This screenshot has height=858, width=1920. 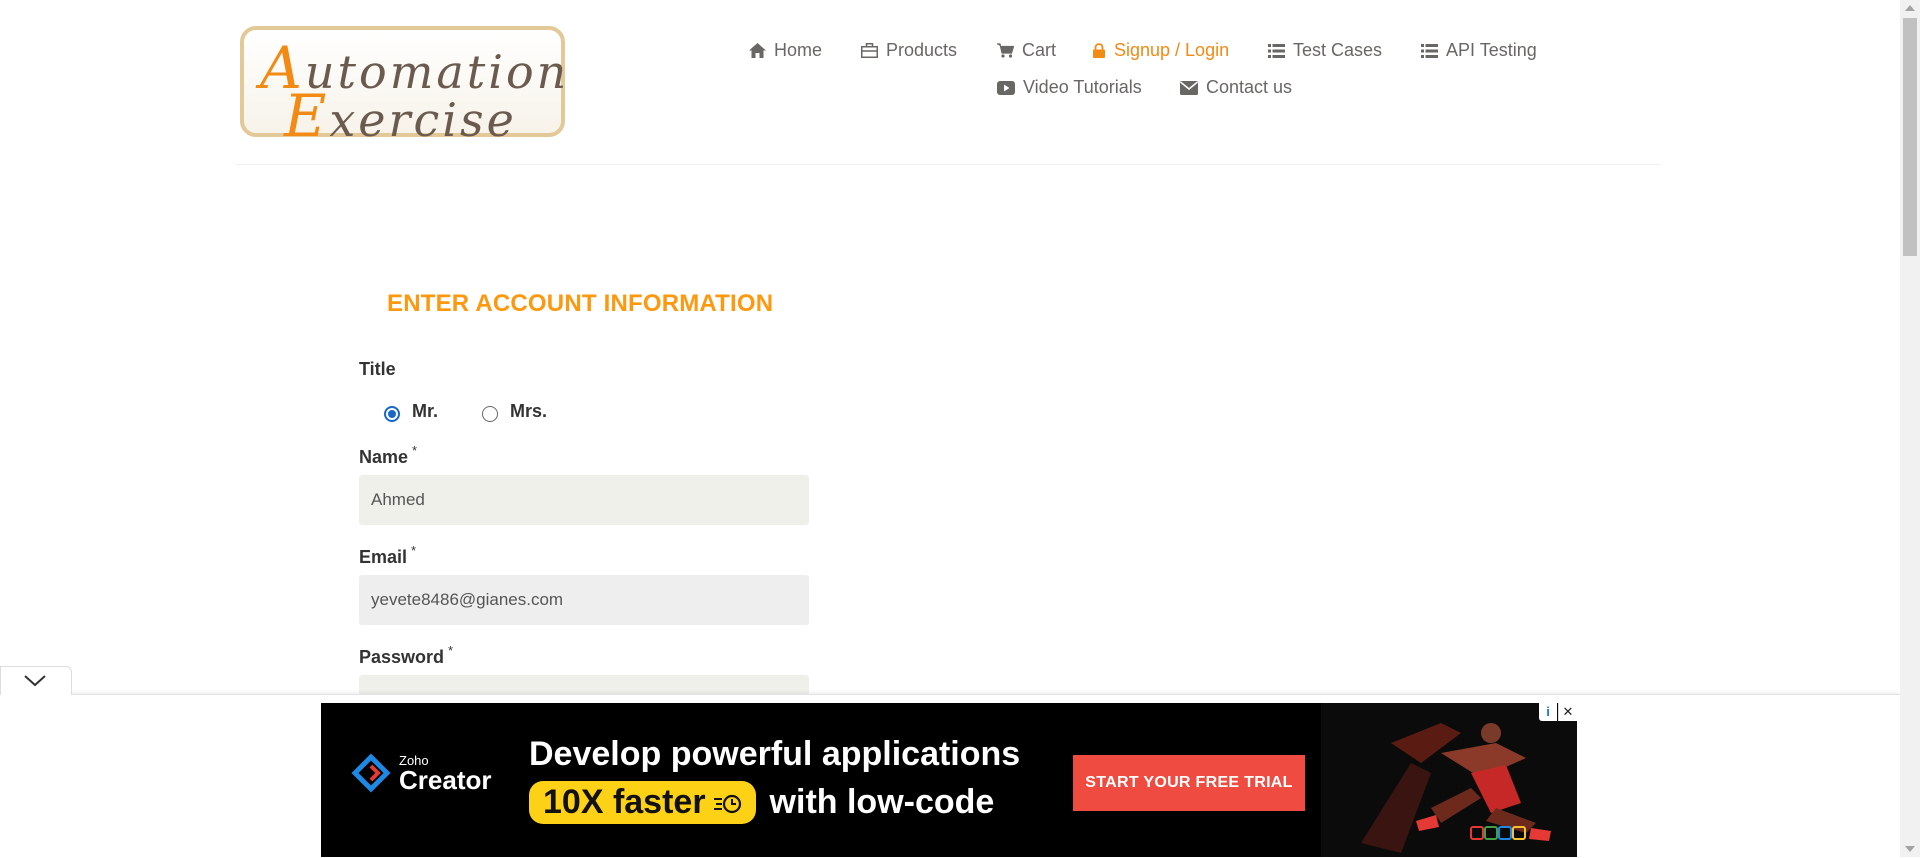 I want to click on title-mrs-radio, so click(x=490, y=414).